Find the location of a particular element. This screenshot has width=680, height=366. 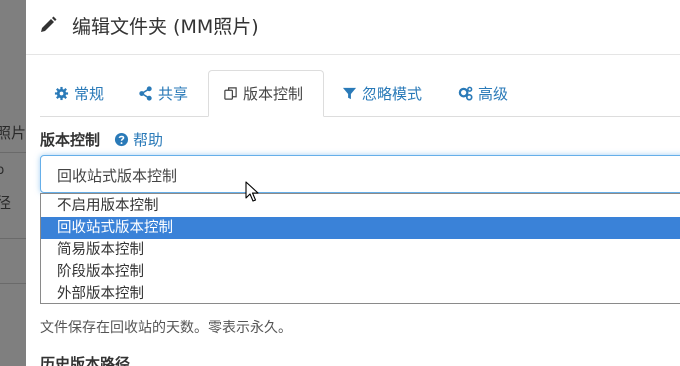

background-text: 照片 is located at coordinates (13, 133).